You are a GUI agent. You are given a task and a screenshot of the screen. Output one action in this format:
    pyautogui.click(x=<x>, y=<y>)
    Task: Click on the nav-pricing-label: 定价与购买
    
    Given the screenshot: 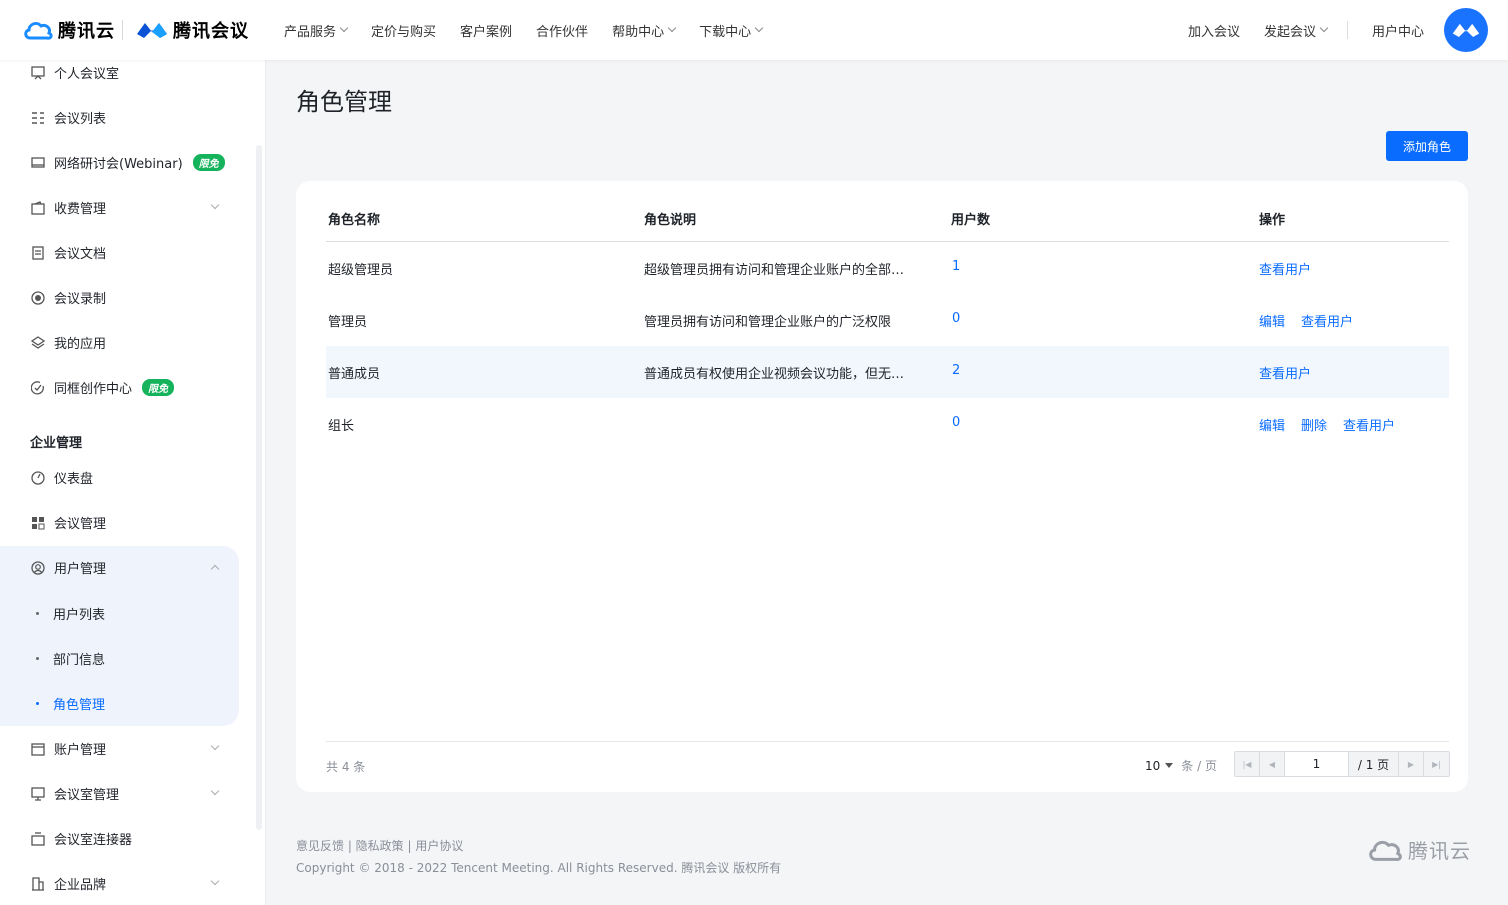 What is the action you would take?
    pyautogui.click(x=404, y=32)
    